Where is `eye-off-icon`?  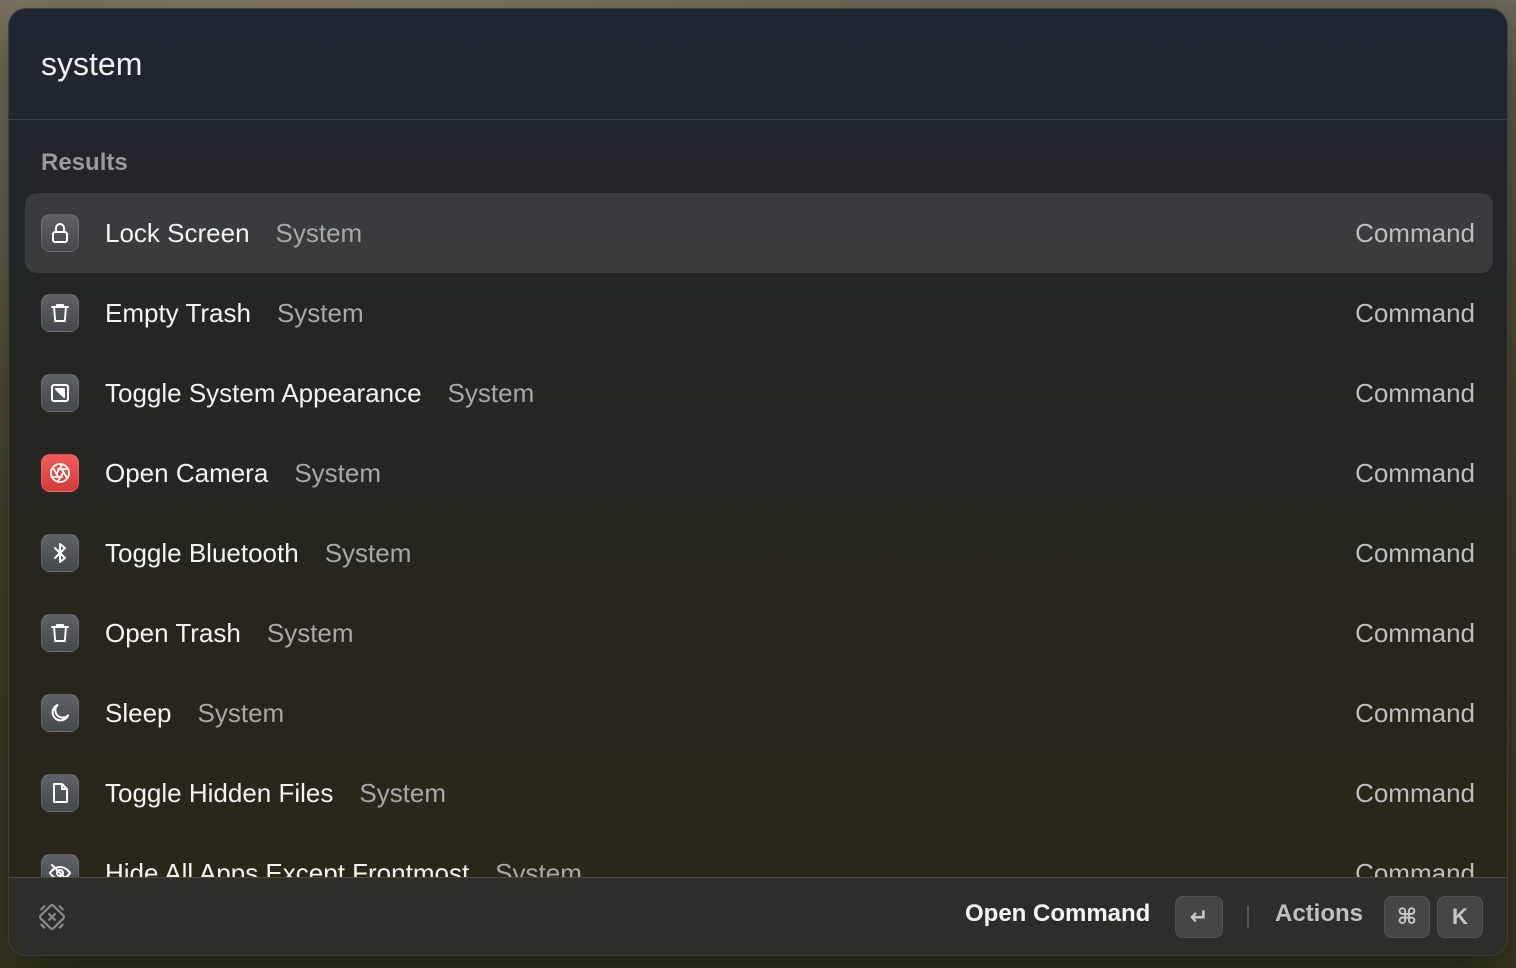
eye-off-icon is located at coordinates (60, 865).